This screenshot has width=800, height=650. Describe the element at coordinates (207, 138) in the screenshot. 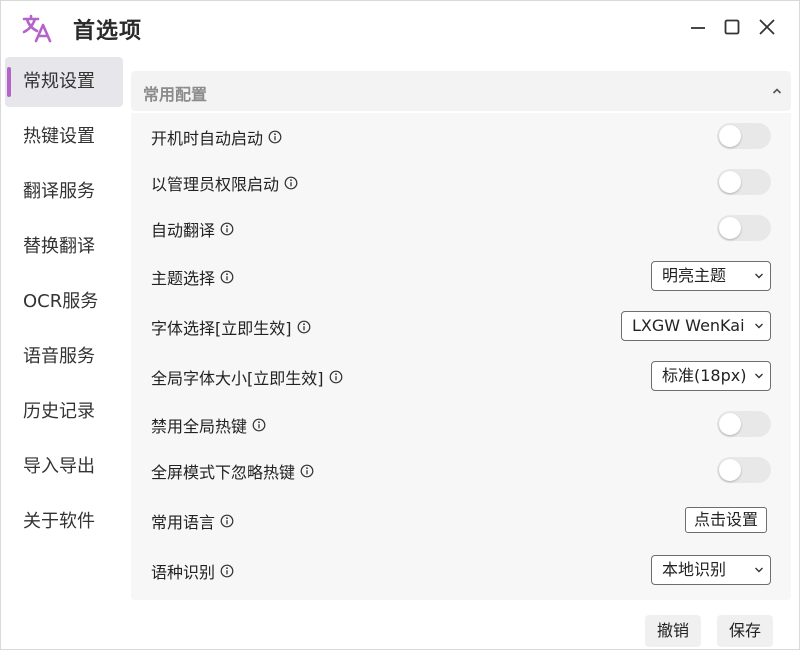

I see `setting-label: 开机时自动启动` at that location.